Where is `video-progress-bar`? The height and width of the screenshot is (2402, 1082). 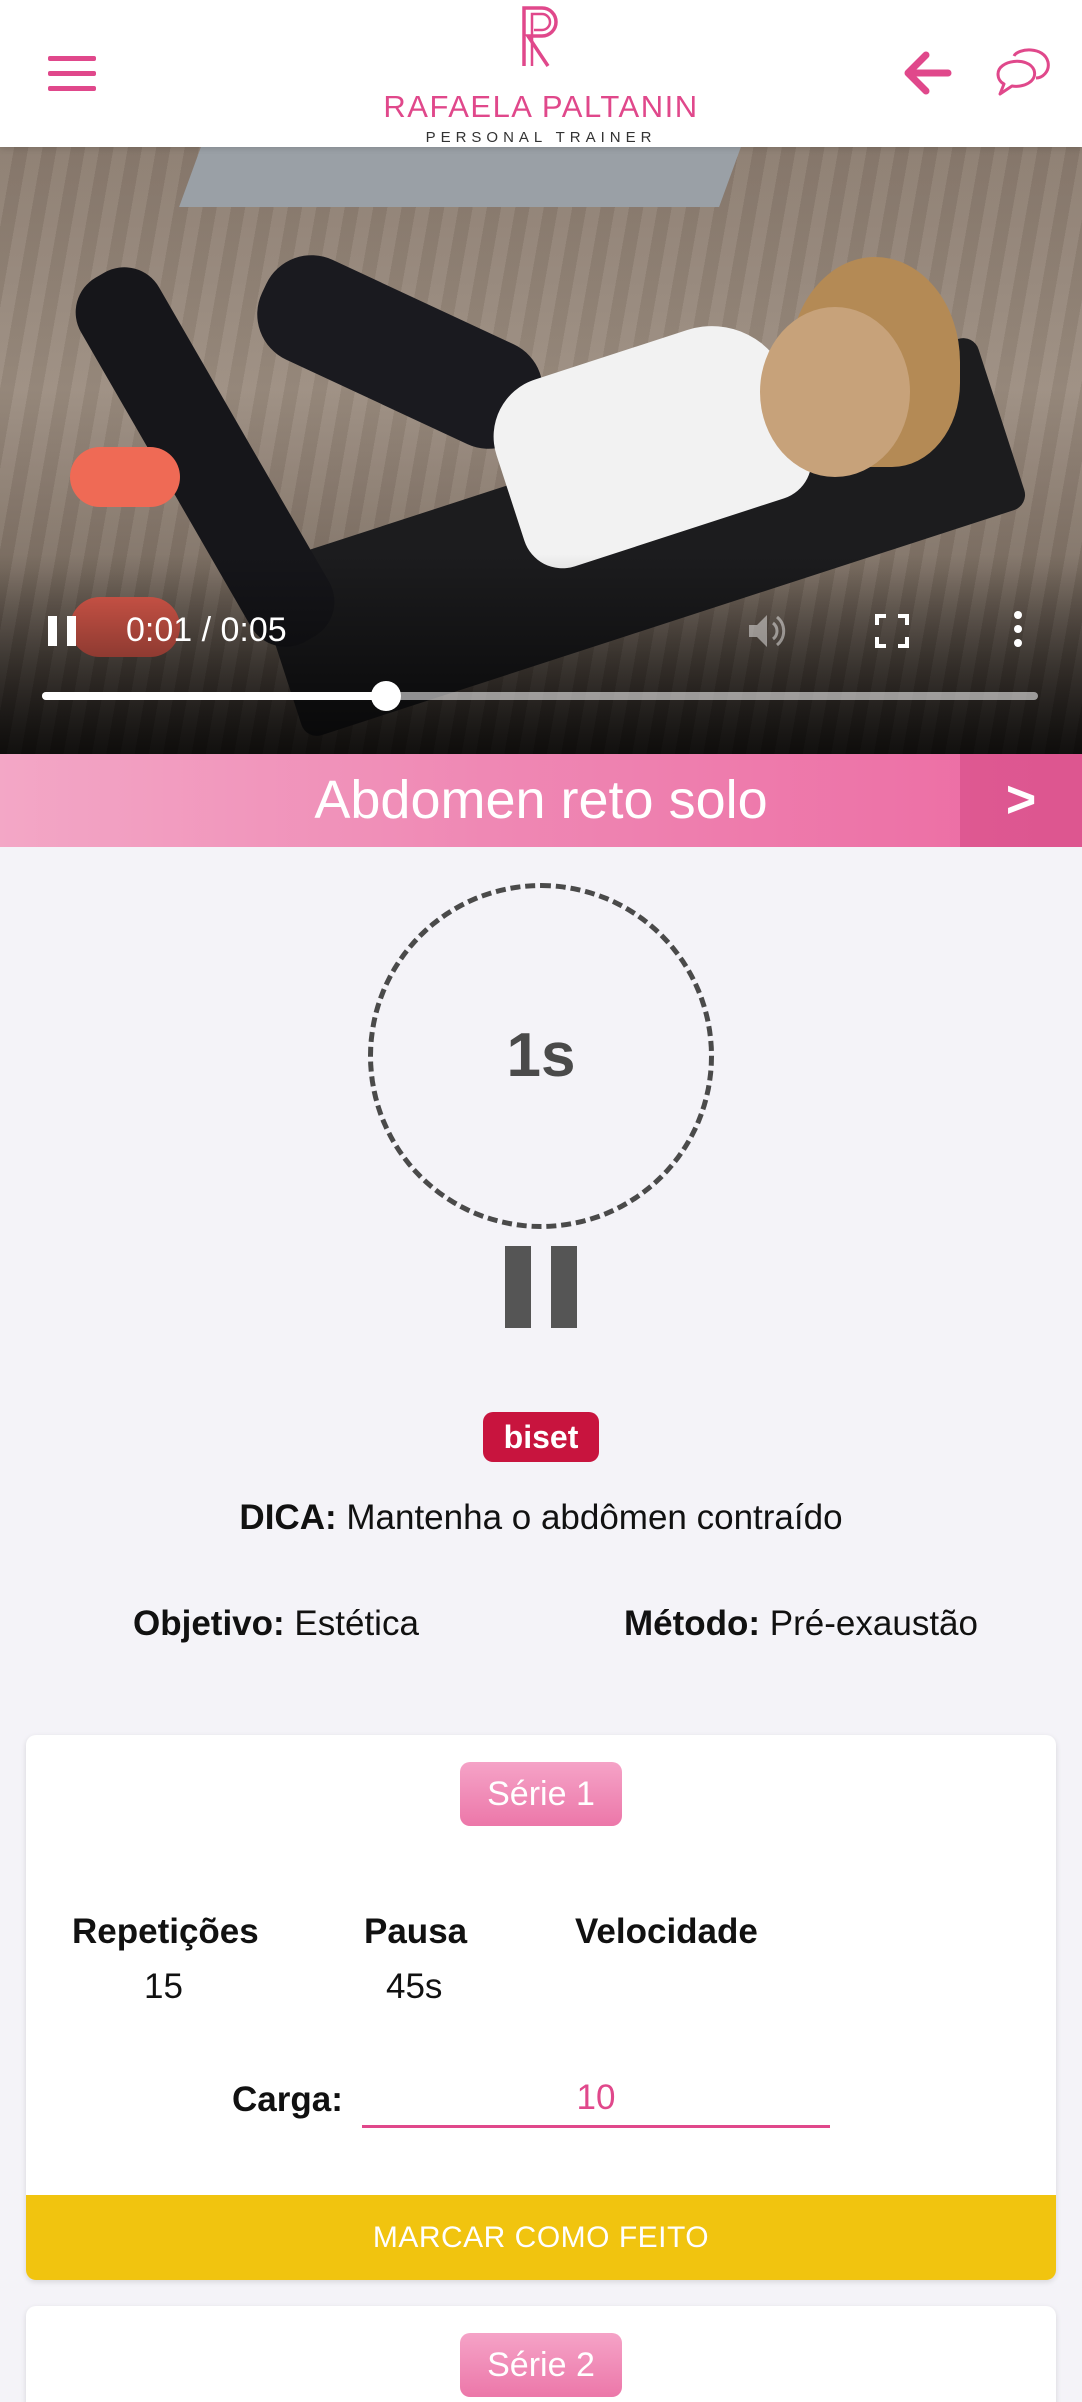 video-progress-bar is located at coordinates (540, 696).